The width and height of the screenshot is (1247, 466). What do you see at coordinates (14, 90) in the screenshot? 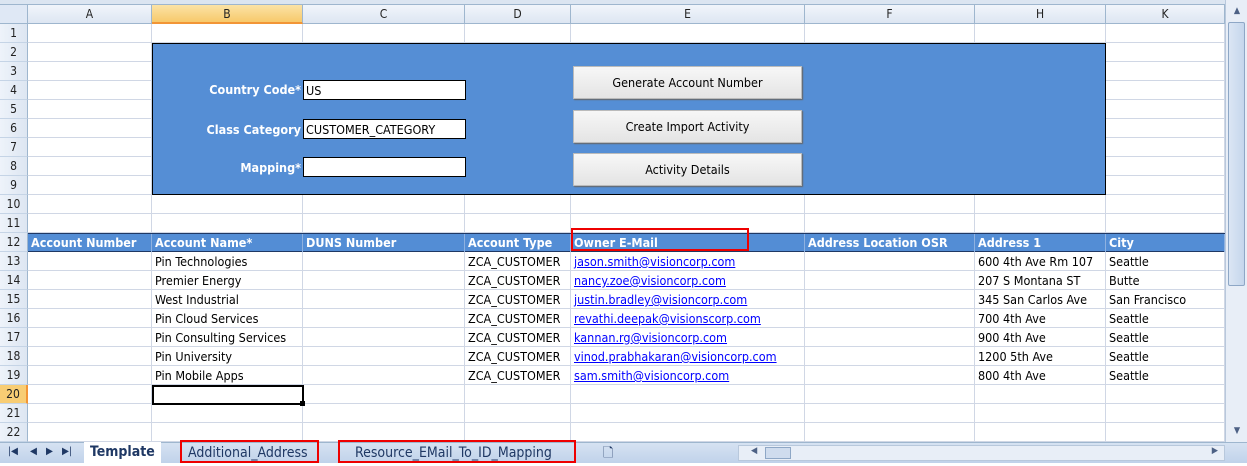
I see `row-header-4: 4` at bounding box center [14, 90].